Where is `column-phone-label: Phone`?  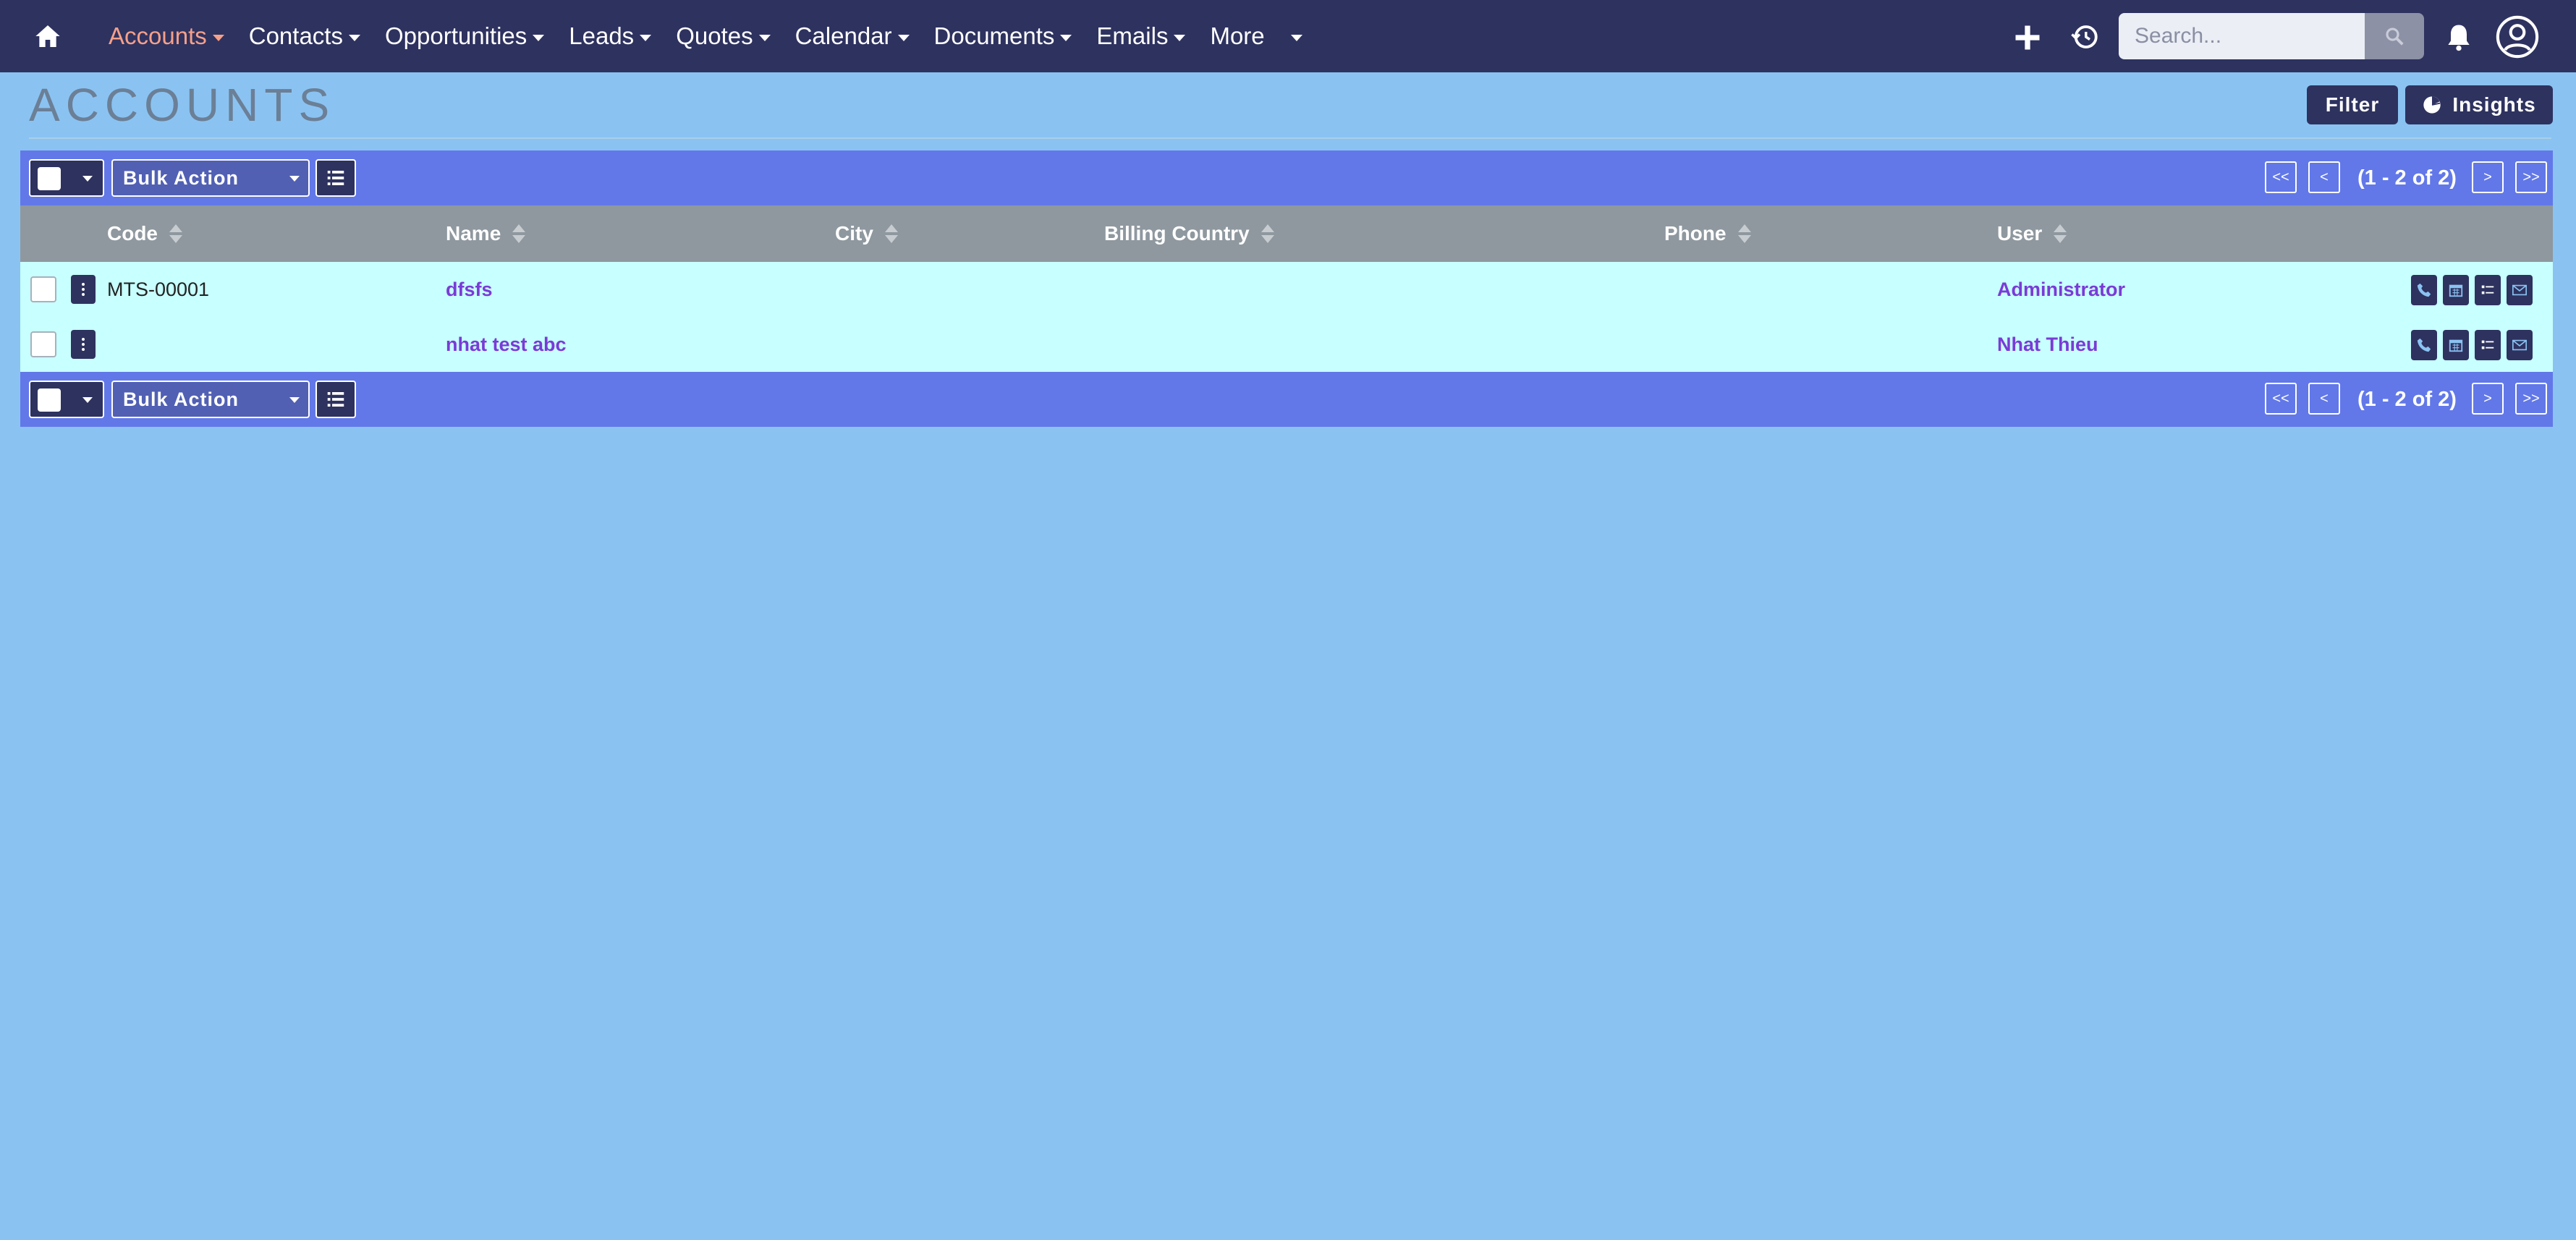 column-phone-label: Phone is located at coordinates (1695, 233).